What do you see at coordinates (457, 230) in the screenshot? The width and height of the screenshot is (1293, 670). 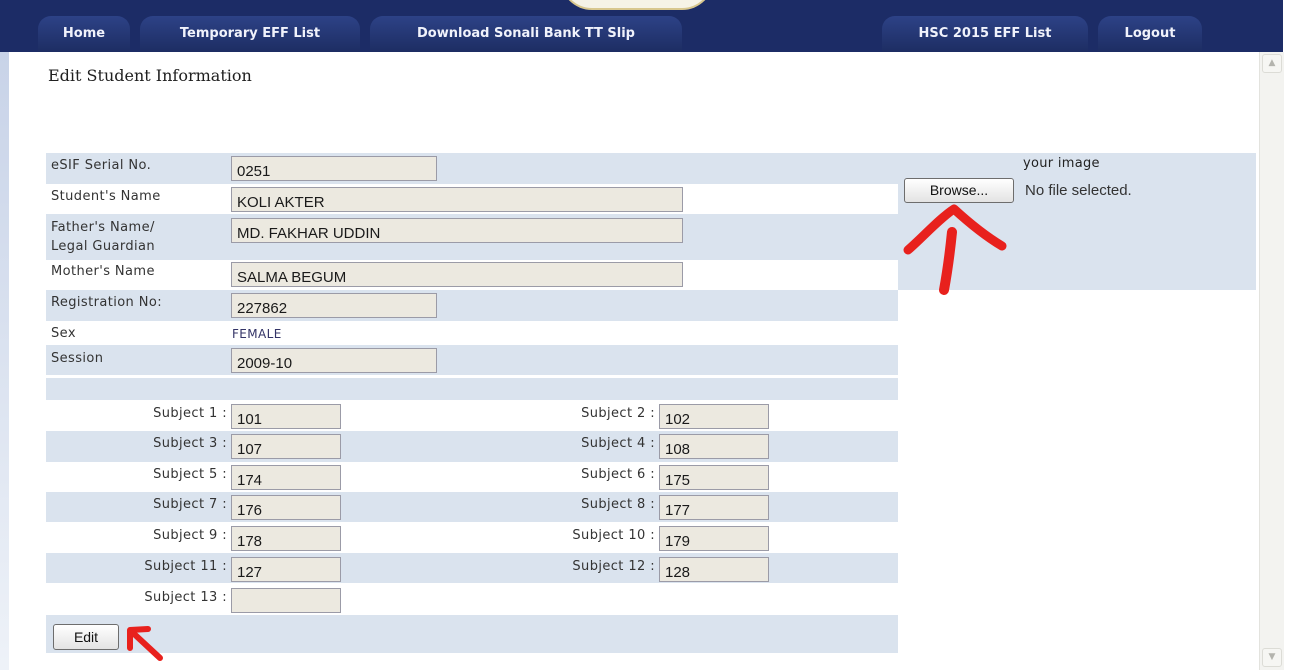 I see `father-name-field: MD. FAKHAR UDDIN` at bounding box center [457, 230].